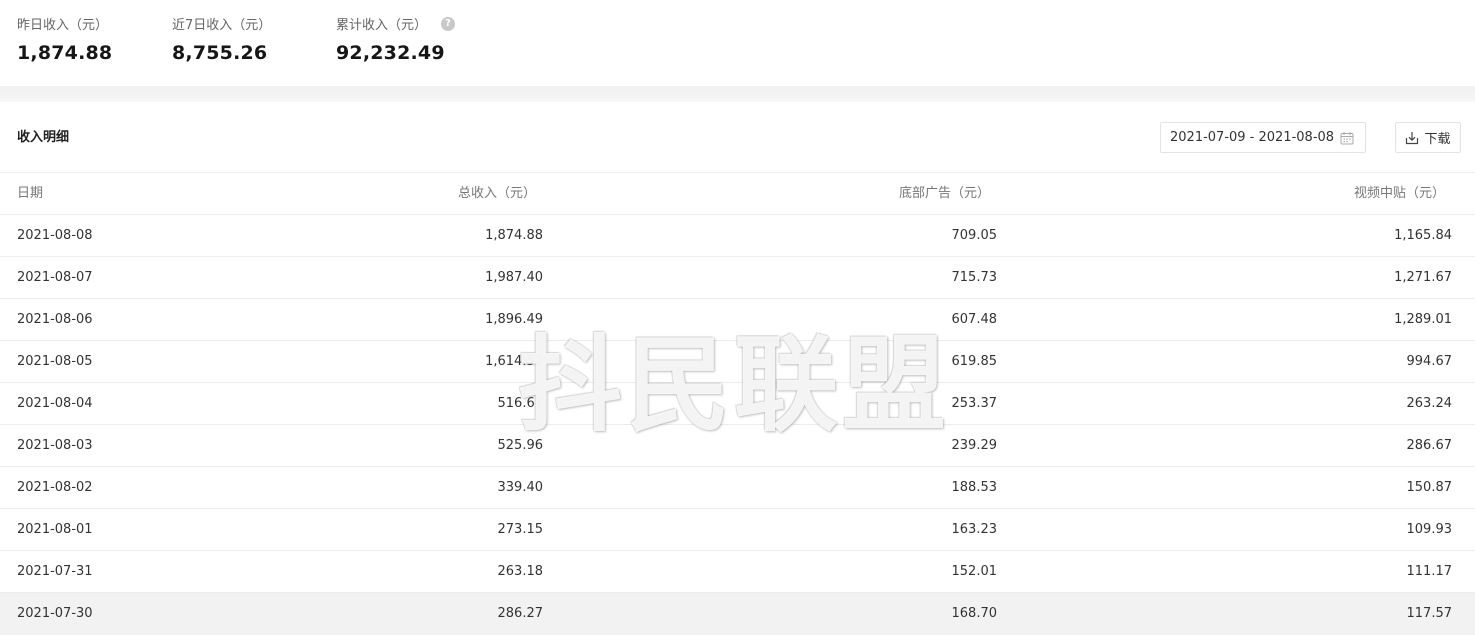  What do you see at coordinates (974, 571) in the screenshot?
I see `cell-bottom-ad: 152.01` at bounding box center [974, 571].